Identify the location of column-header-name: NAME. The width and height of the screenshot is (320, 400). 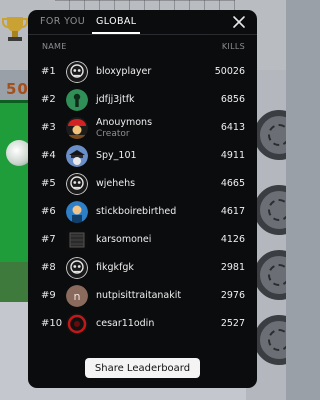
(54, 46).